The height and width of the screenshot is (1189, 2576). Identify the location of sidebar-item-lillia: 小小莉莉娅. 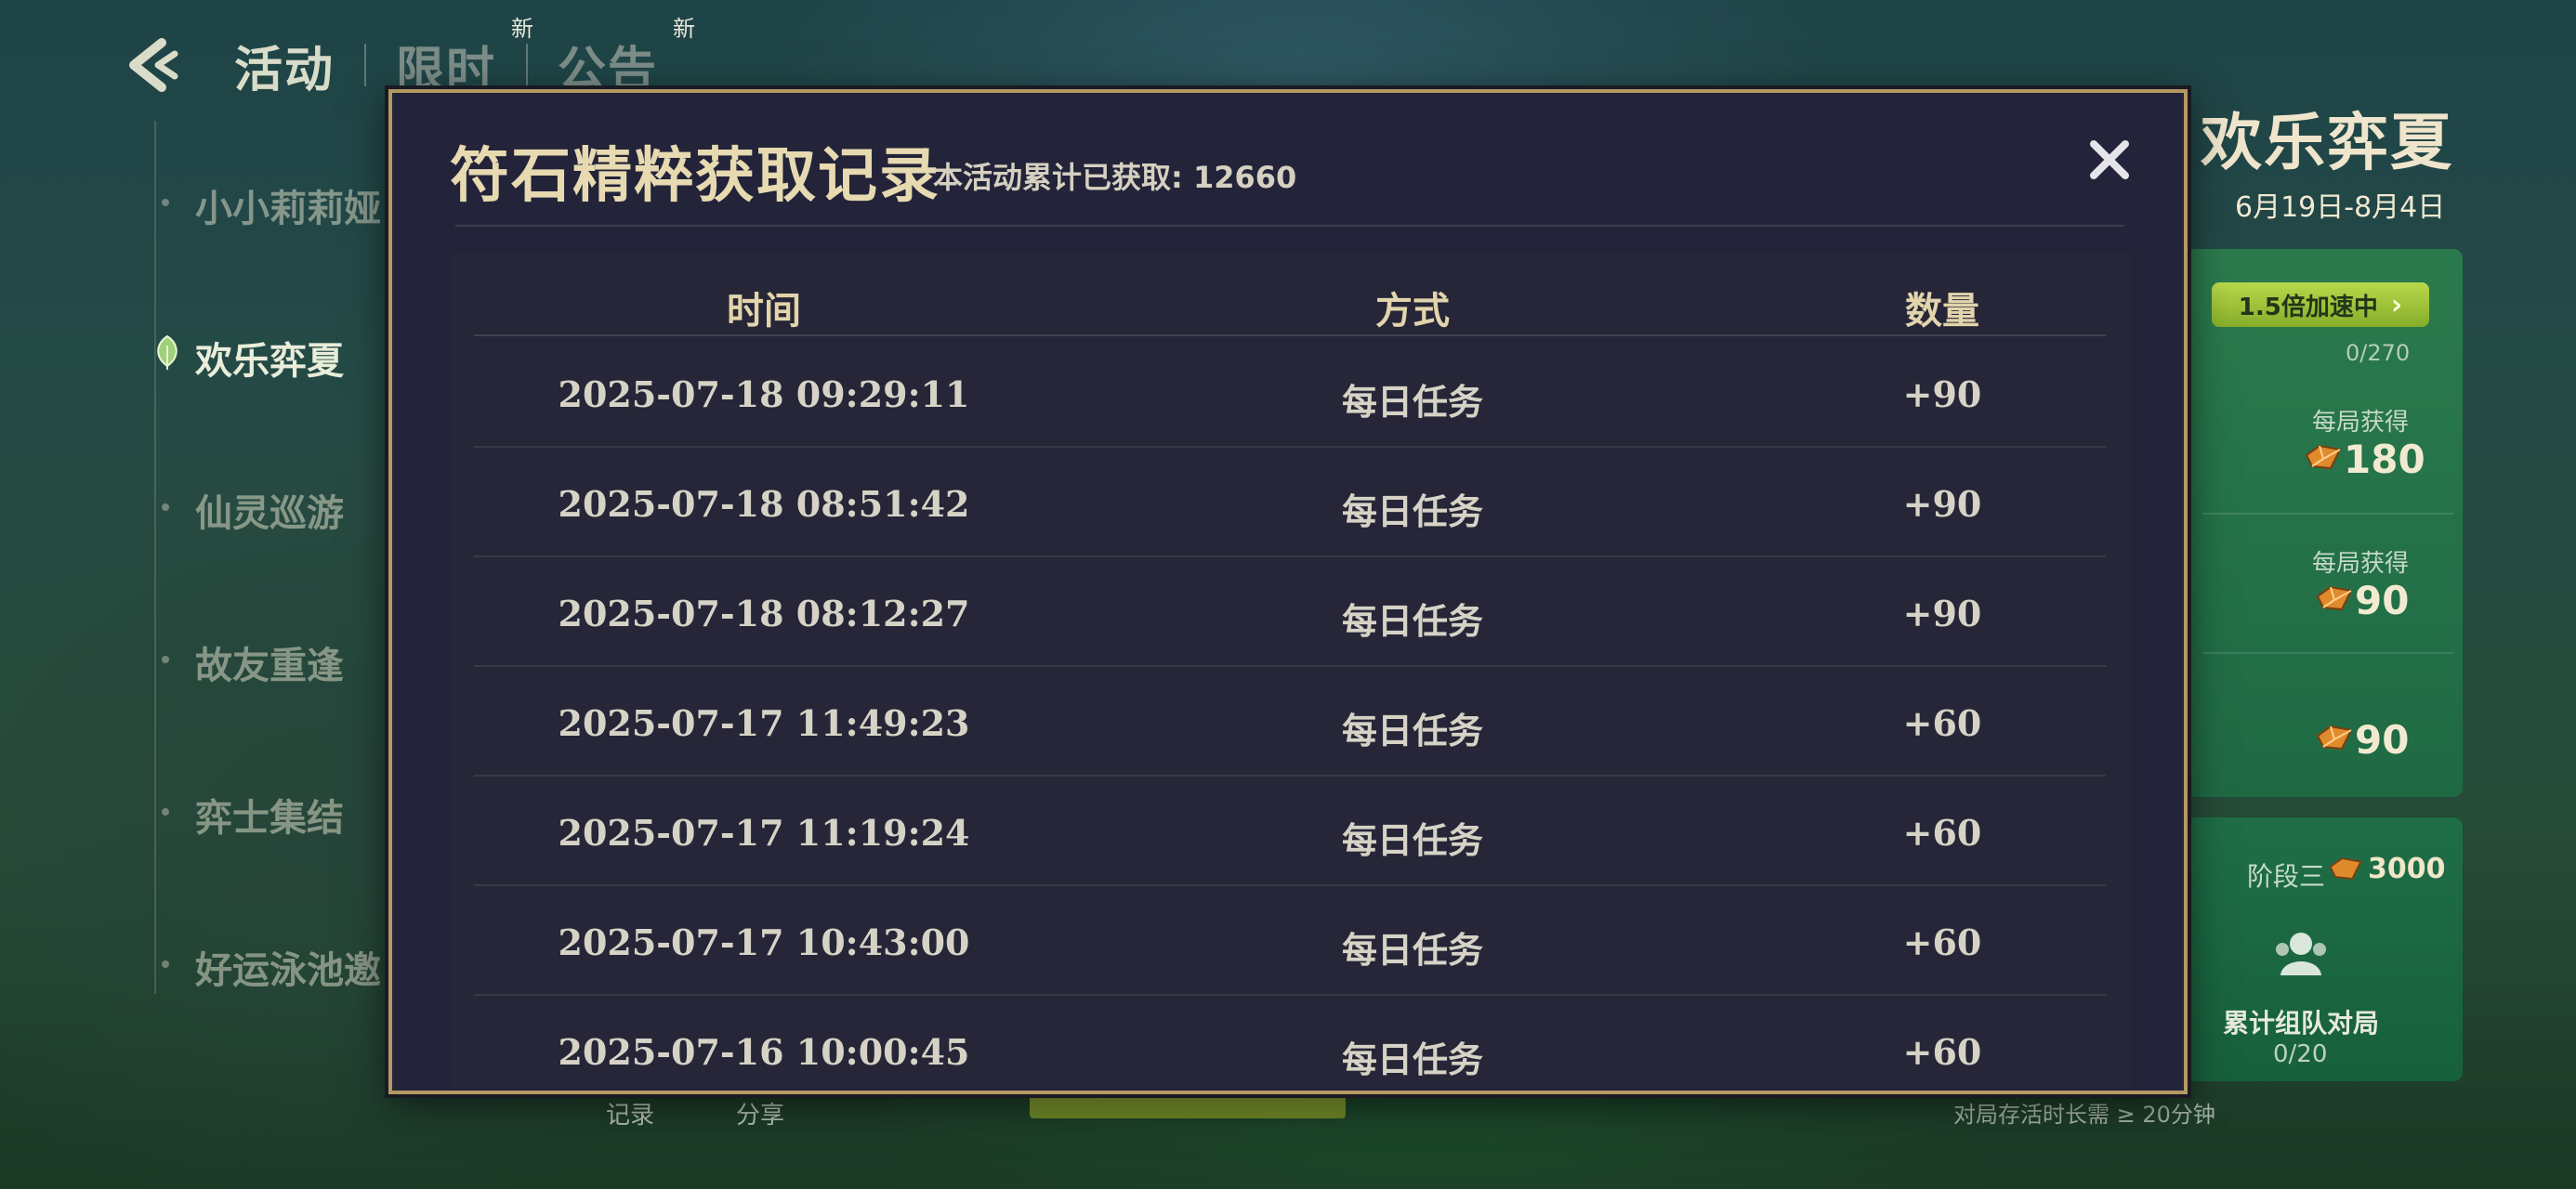
(271, 205).